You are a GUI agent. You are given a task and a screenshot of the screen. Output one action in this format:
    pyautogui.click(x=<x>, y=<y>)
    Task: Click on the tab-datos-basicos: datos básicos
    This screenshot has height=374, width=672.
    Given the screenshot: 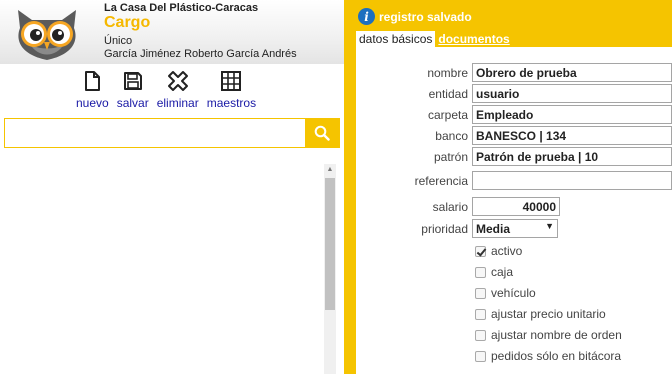 What is the action you would take?
    pyautogui.click(x=396, y=39)
    